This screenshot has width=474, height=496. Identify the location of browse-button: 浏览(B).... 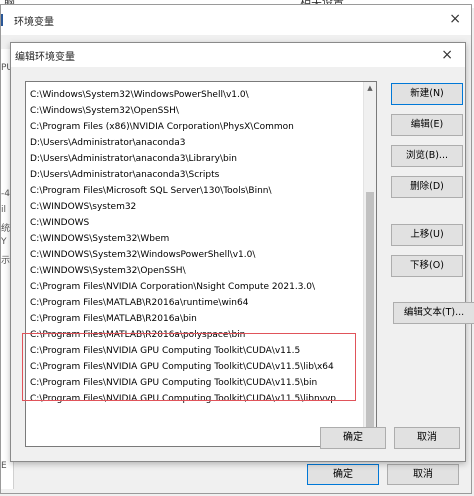
(427, 156).